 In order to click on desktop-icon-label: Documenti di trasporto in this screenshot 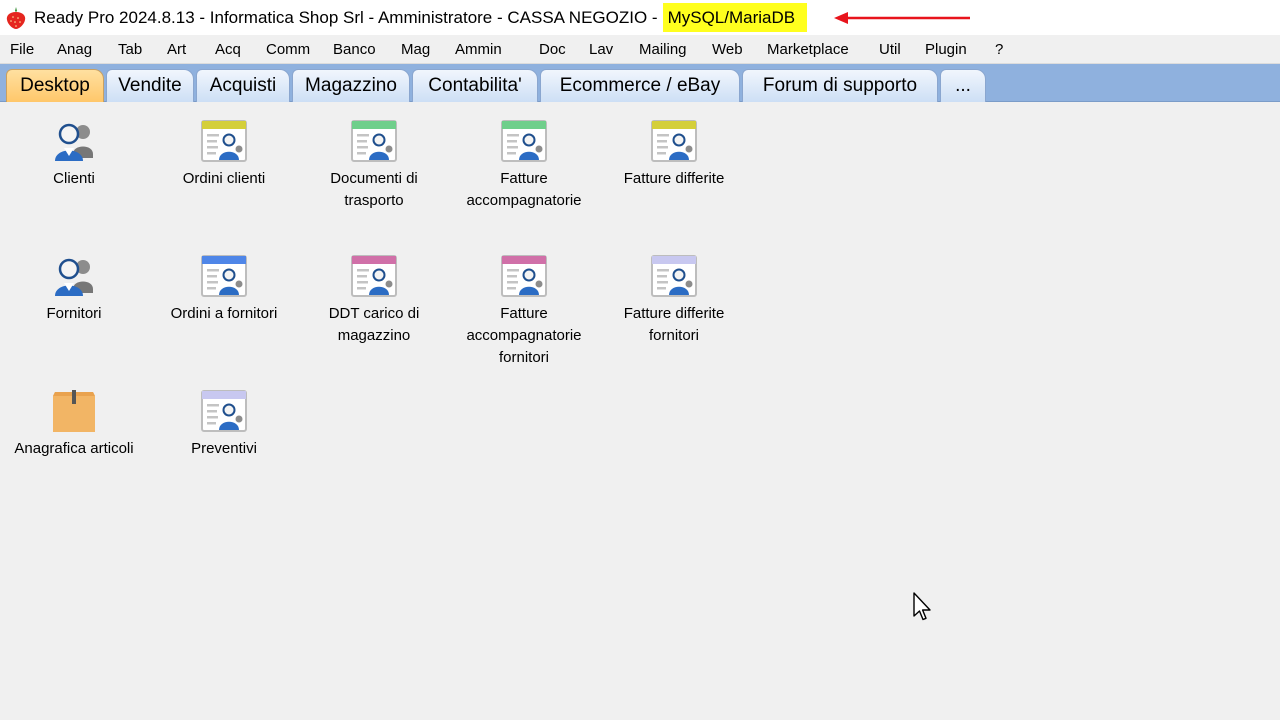, I will do `click(374, 189)`.